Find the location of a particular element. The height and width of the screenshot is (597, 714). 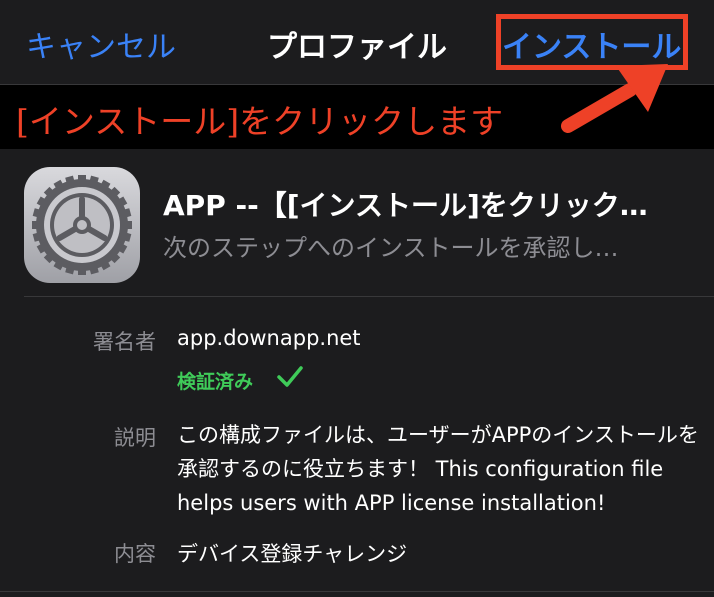

cancel-button: キャンセル is located at coordinates (101, 44).